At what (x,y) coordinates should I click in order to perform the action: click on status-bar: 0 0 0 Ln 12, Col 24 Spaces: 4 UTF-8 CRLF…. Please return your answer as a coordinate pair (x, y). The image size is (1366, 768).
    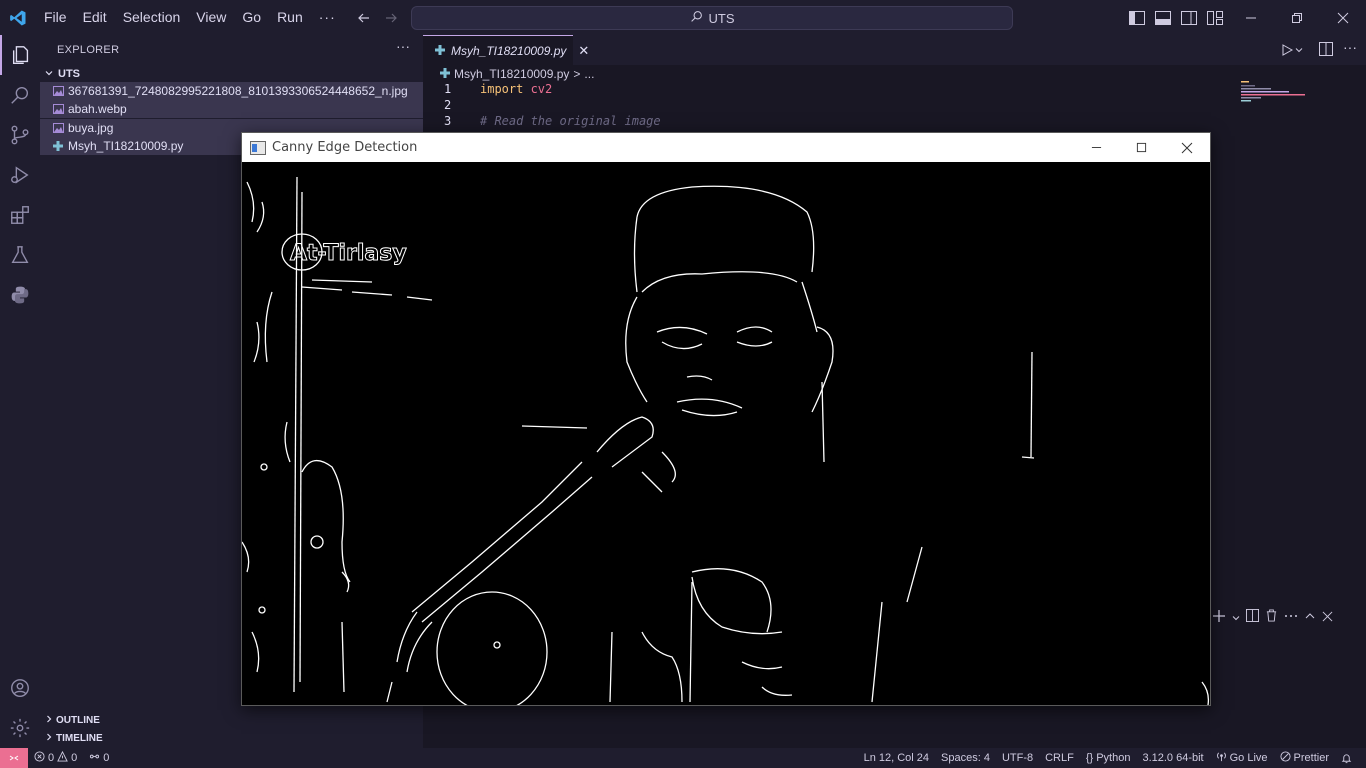
    Looking at the image, I should click on (683, 758).